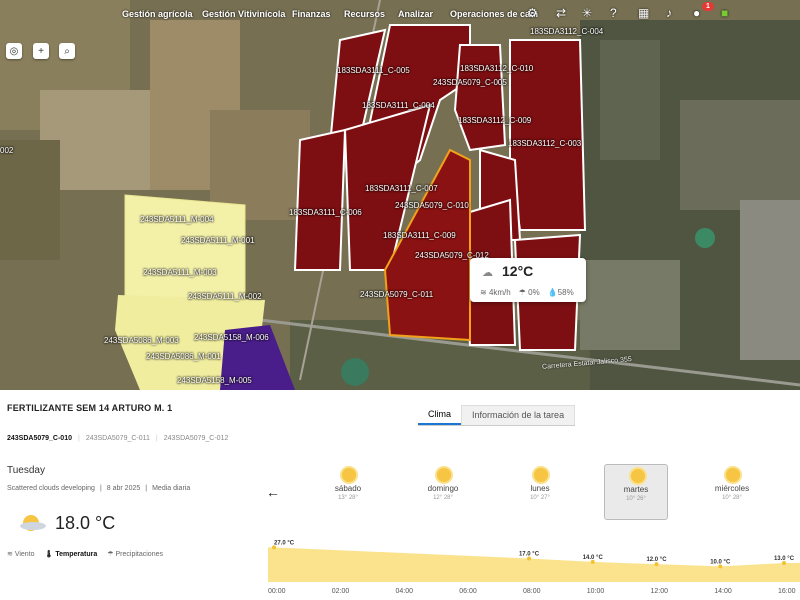 This screenshot has height=600, width=800. What do you see at coordinates (26, 470) in the screenshot?
I see `day-title: Tuesday` at bounding box center [26, 470].